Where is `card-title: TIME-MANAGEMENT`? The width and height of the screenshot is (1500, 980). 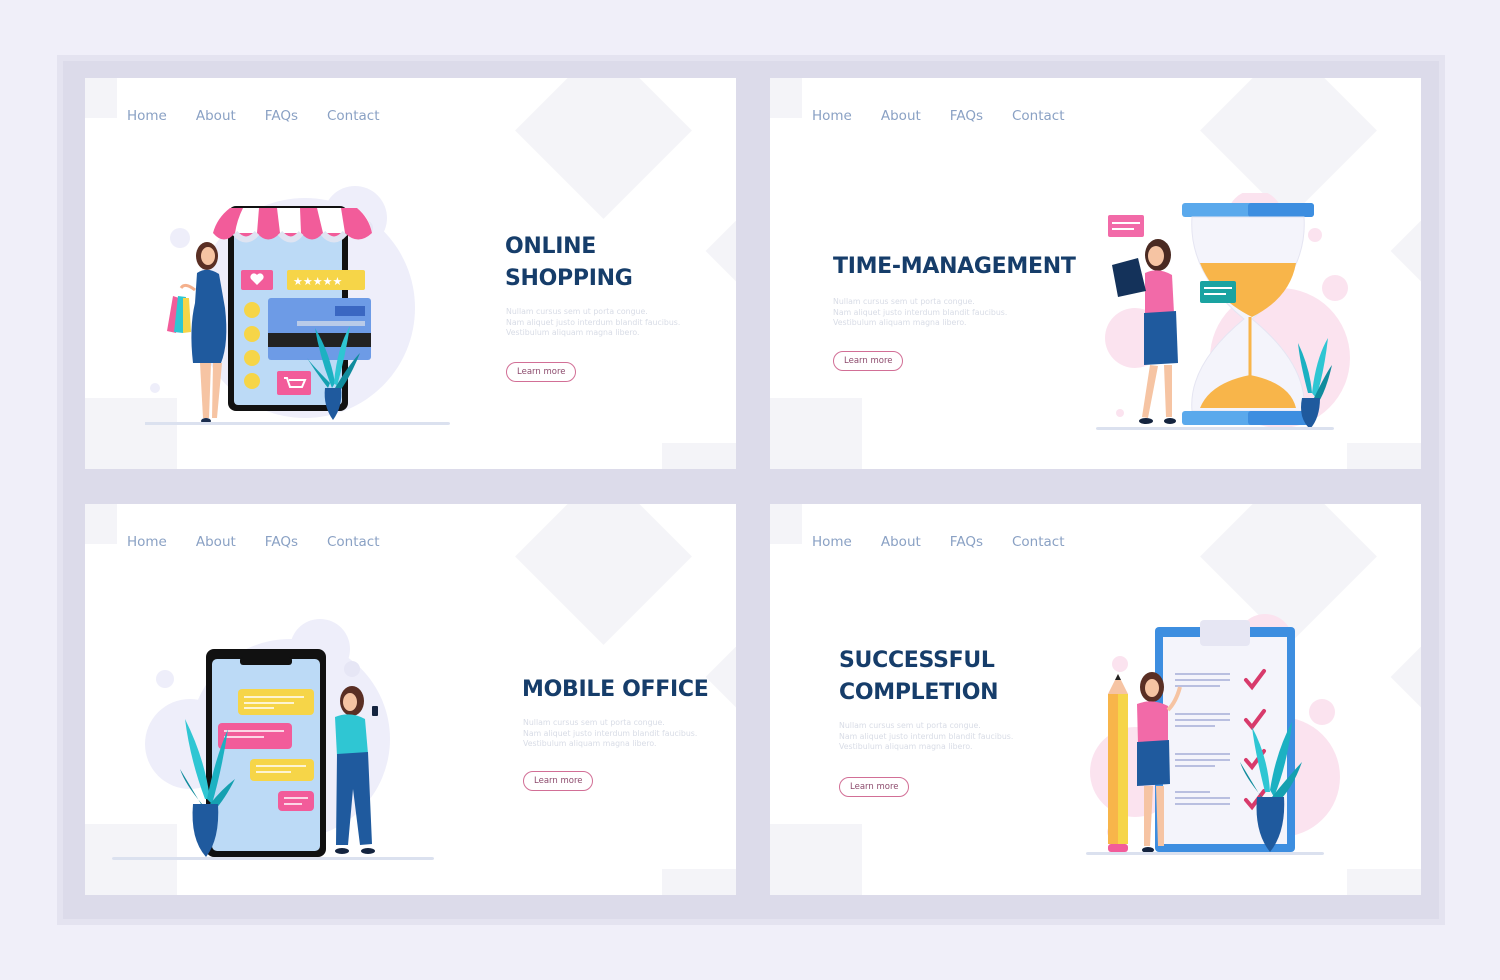 card-title: TIME-MANAGEMENT is located at coordinates (954, 266).